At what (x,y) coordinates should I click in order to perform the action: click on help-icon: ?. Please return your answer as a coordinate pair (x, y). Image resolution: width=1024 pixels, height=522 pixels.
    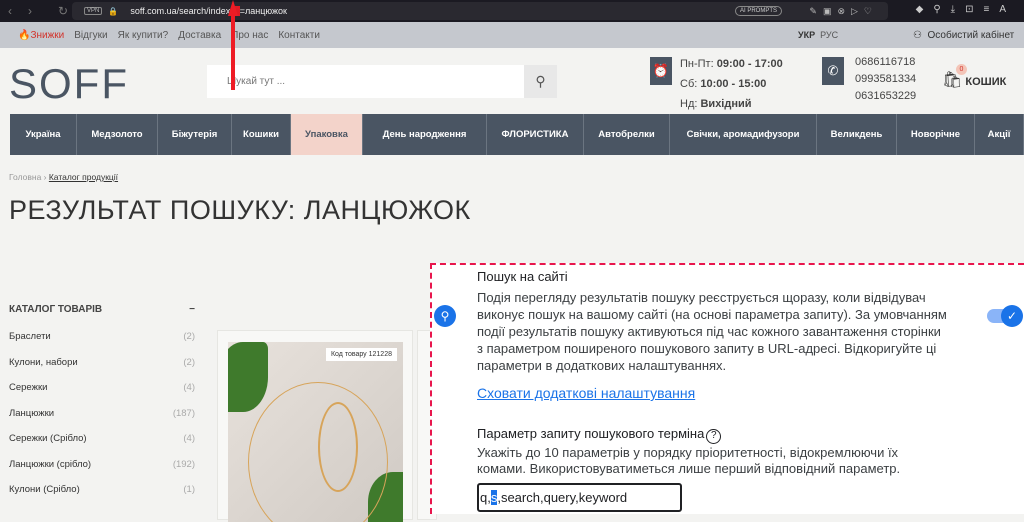
    Looking at the image, I should click on (714, 436).